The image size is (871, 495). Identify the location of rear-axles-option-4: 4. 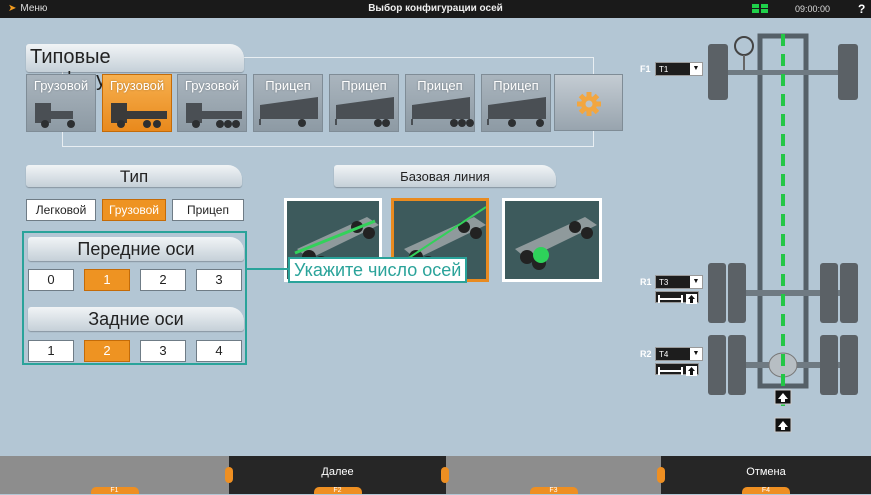
(219, 351).